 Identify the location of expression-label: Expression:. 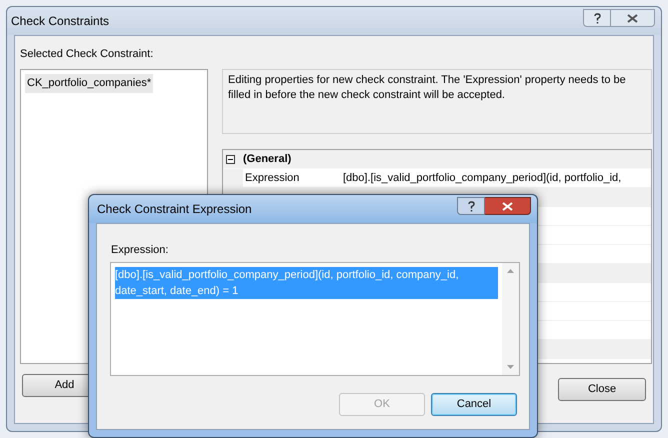
(139, 250).